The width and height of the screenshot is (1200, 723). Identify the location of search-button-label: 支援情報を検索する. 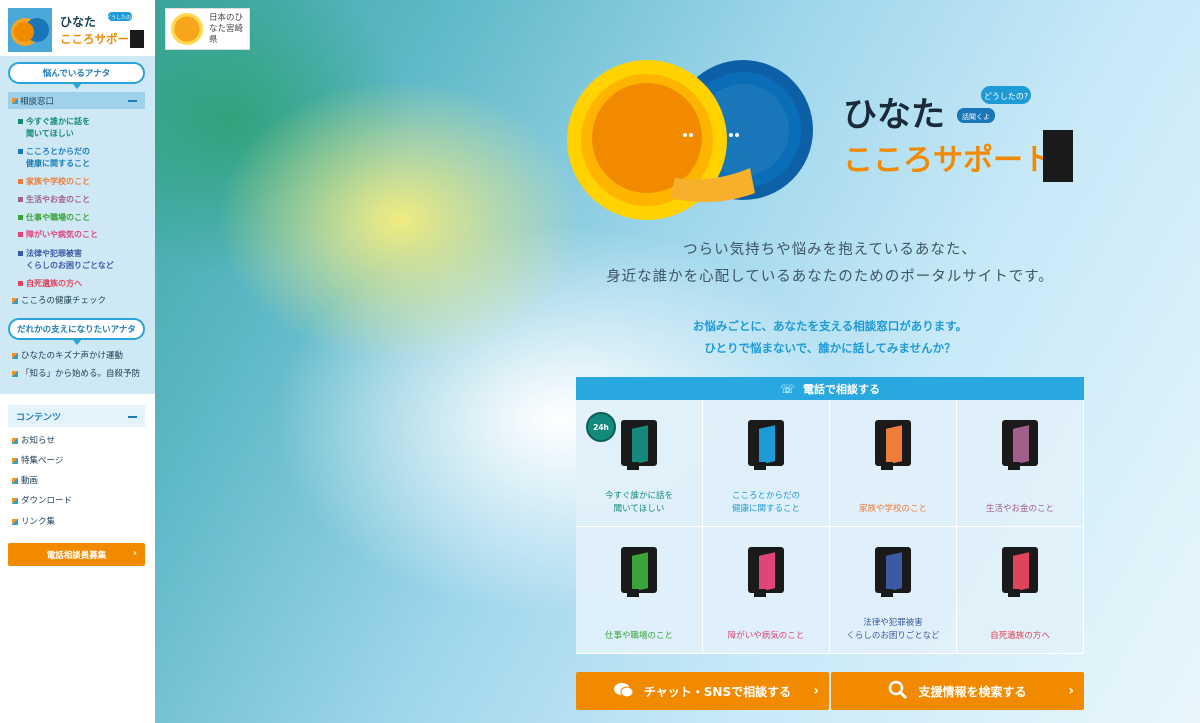
(972, 691).